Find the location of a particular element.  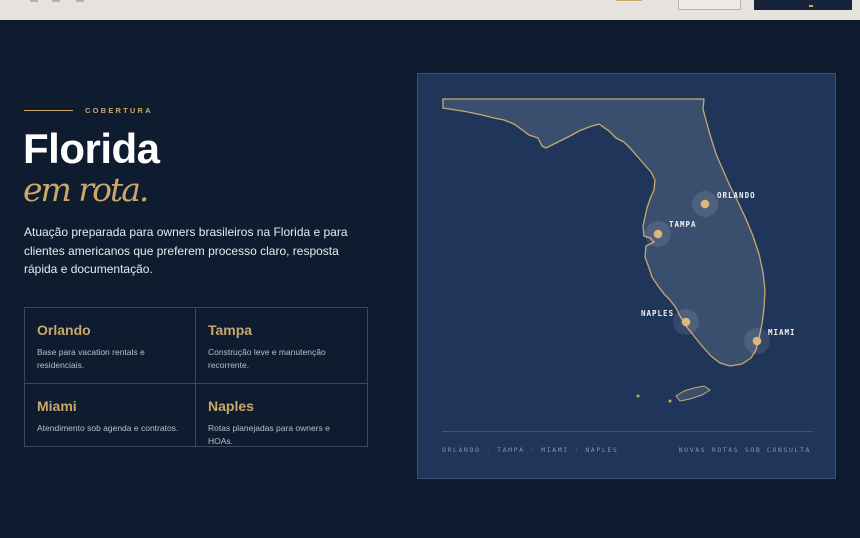

city-name: Orlando is located at coordinates (64, 330).